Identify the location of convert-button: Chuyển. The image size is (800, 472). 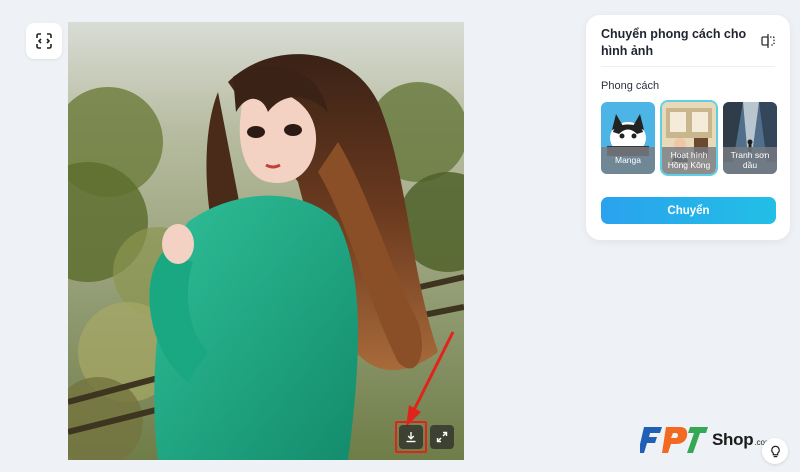
(688, 210).